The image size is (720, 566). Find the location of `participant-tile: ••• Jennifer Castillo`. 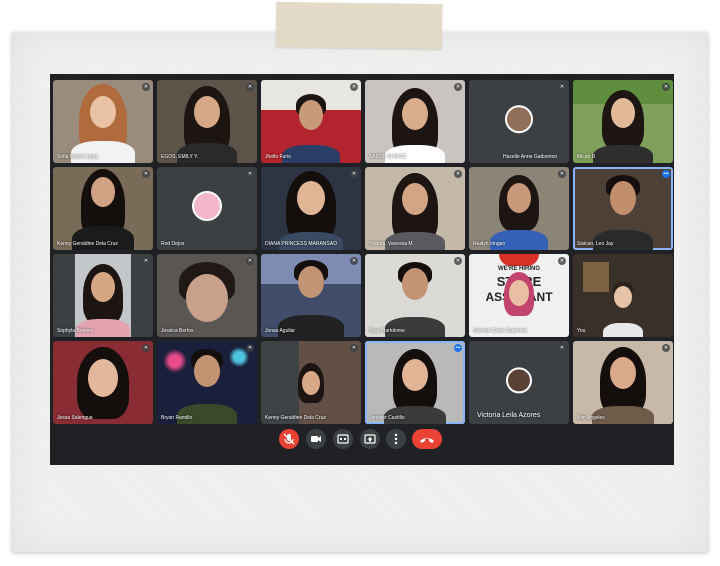

participant-tile: ••• Jennifer Castillo is located at coordinates (415, 382).